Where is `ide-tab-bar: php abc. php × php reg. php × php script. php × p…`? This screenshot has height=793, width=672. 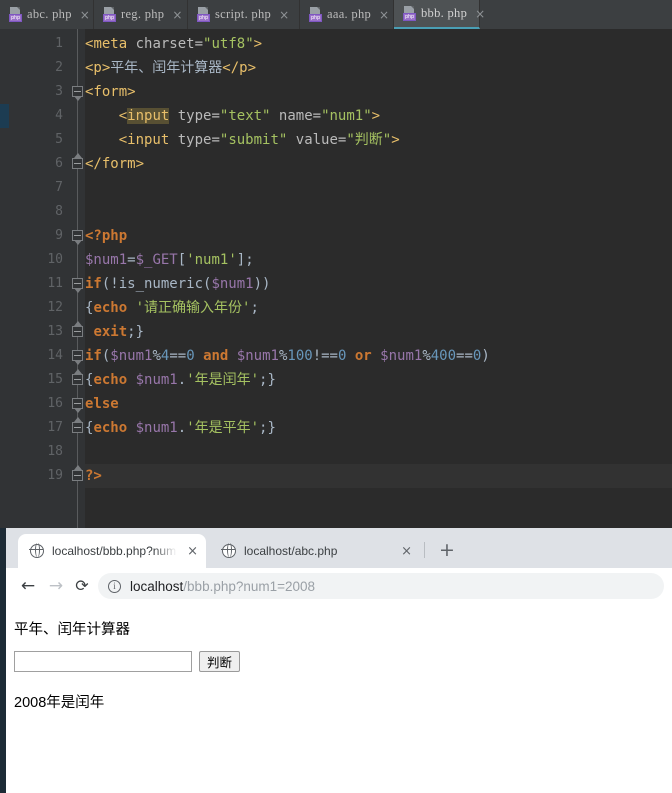
ide-tab-bar: php abc. php × php reg. php × php script. php × p… is located at coordinates (336, 15).